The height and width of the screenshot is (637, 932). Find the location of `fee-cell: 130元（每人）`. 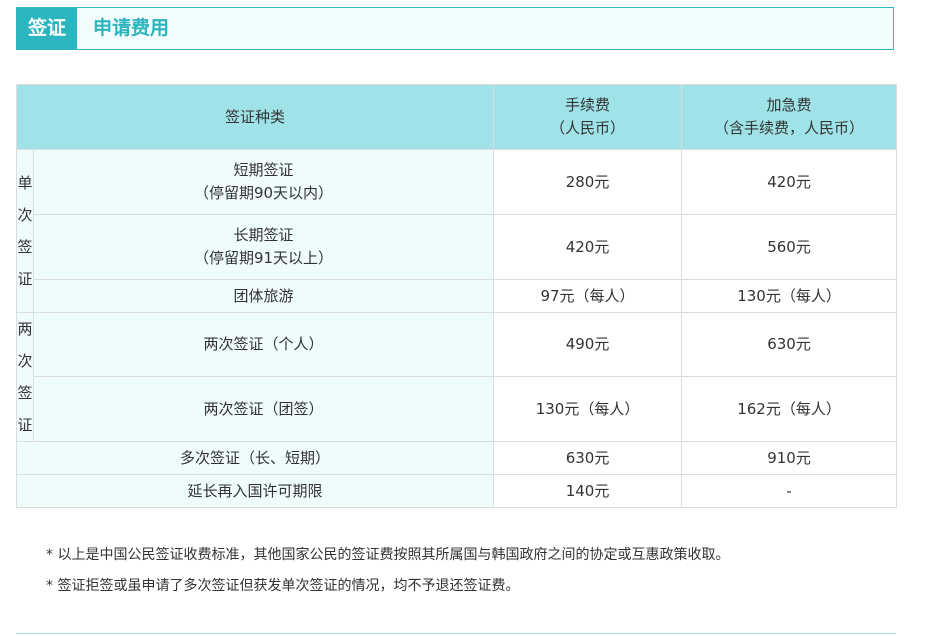

fee-cell: 130元（每人） is located at coordinates (588, 409).